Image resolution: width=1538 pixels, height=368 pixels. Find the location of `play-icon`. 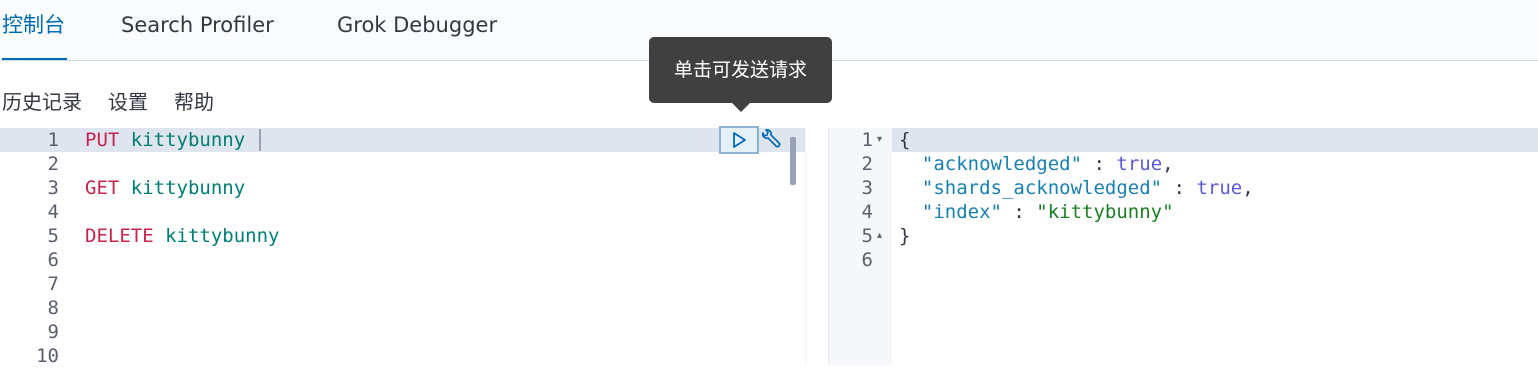

play-icon is located at coordinates (739, 140).